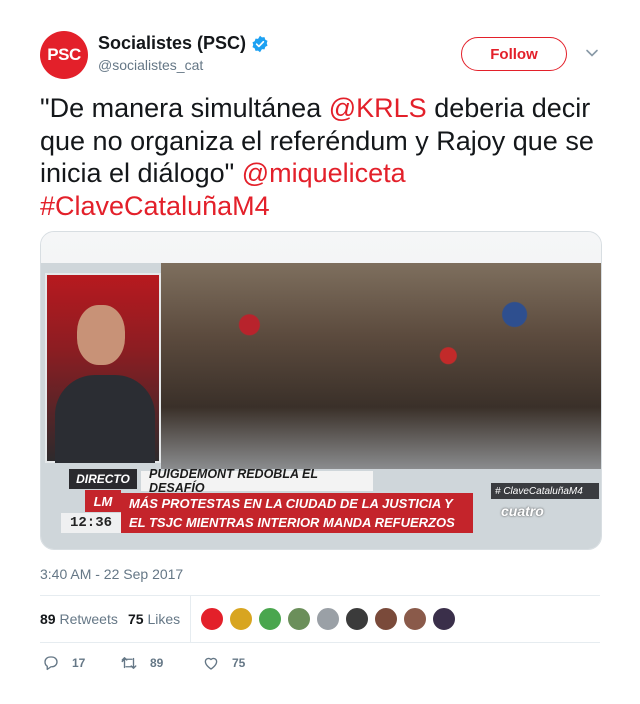 This screenshot has height=704, width=640. I want to click on reply-icon, so click(51, 663).